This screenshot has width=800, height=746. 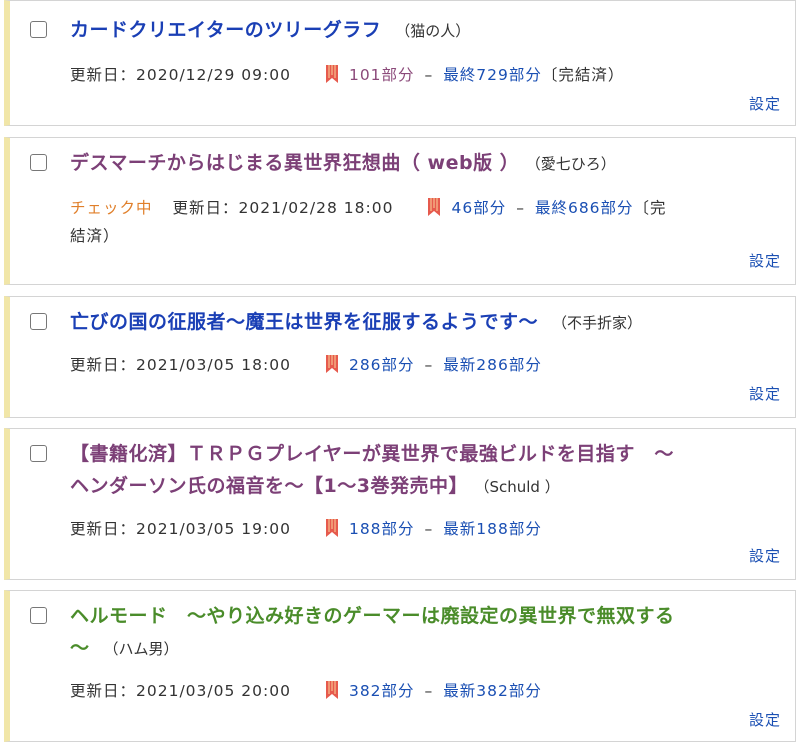 I want to click on check-status: チェック中, so click(x=111, y=208).